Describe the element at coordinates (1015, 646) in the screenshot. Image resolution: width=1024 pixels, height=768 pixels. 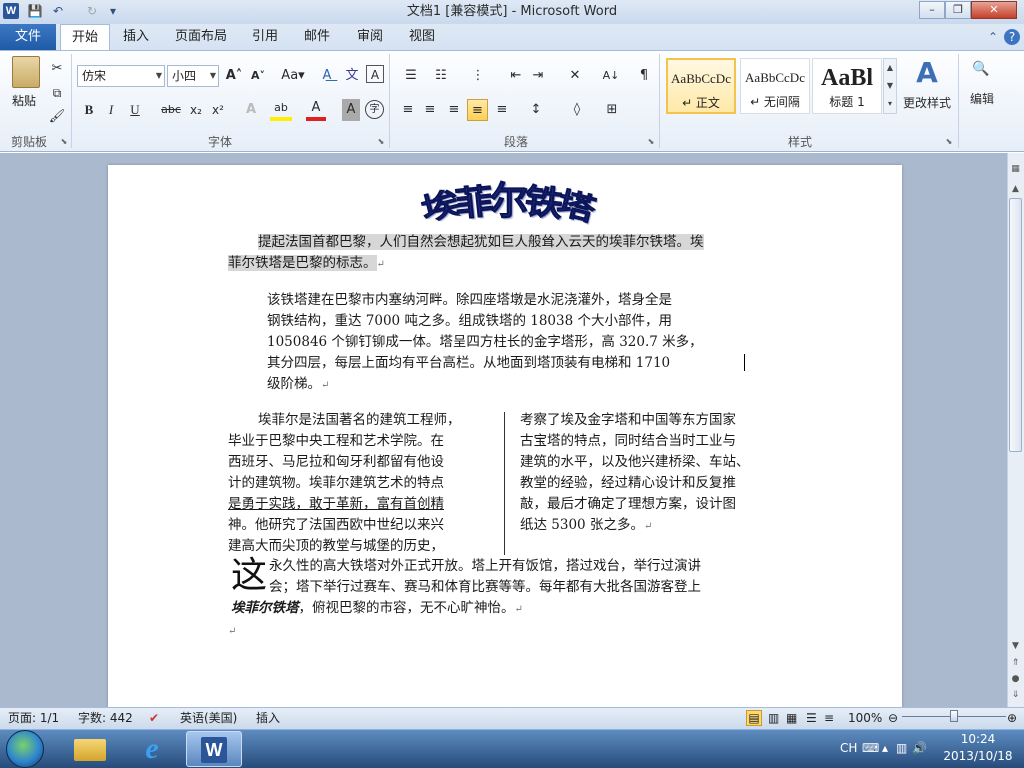
I see `scroll-down-icon: ▼` at that location.